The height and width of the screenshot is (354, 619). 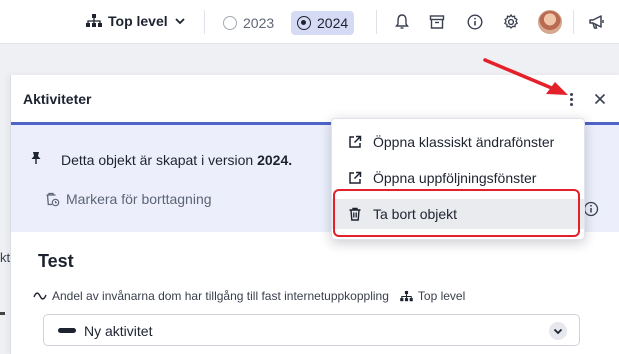 I want to click on year-label: 2024, so click(x=333, y=23).